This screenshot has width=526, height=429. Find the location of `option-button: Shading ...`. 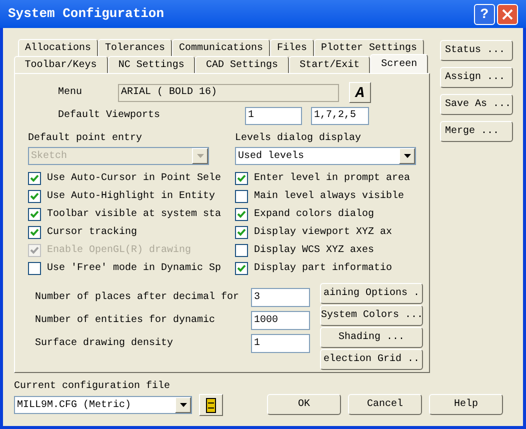

option-button: Shading ... is located at coordinates (371, 337).